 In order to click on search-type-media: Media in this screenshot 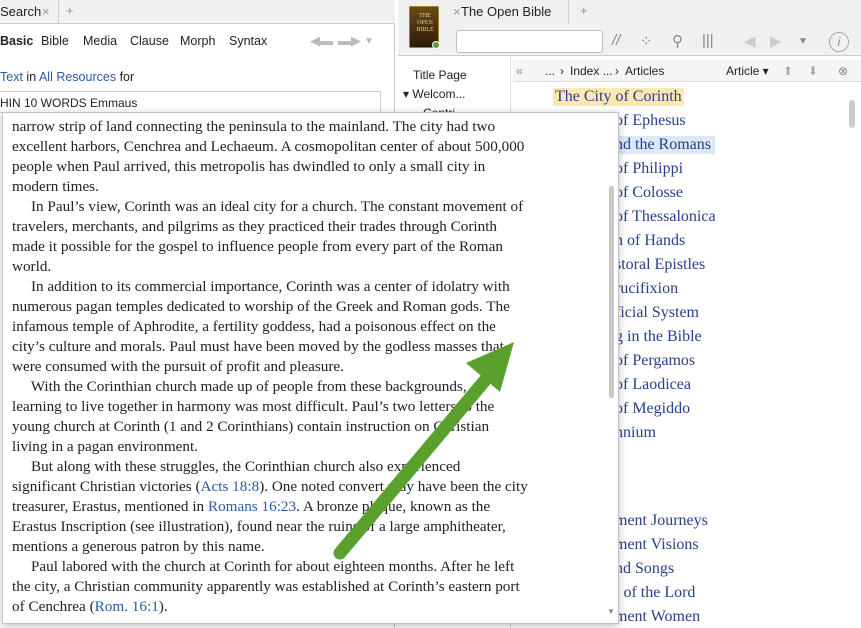, I will do `click(100, 41)`.